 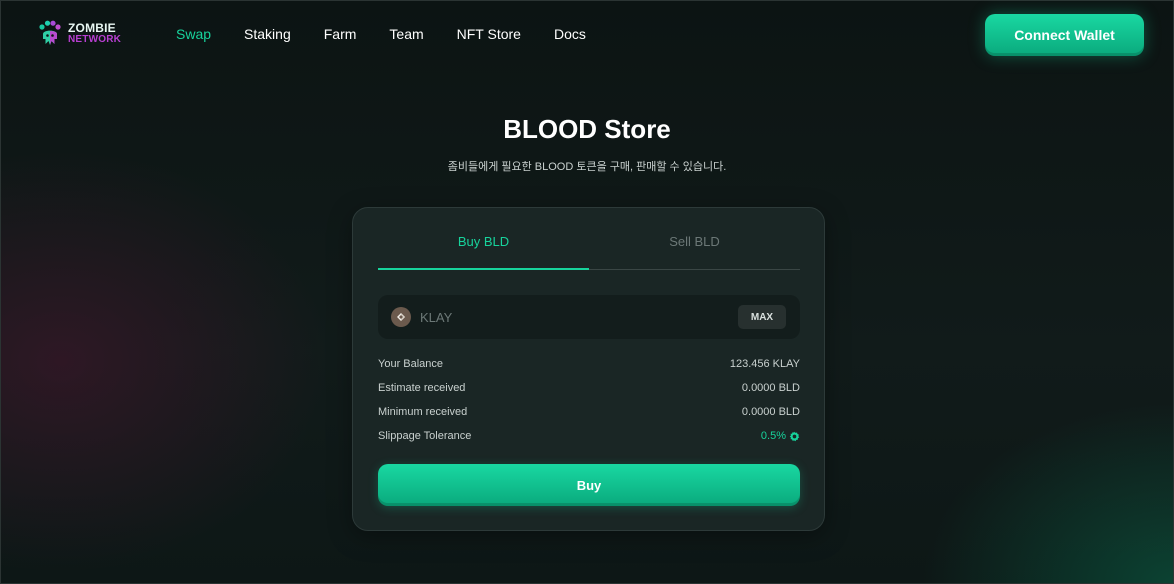 I want to click on info-row-estimate: Estimate received 0.0000 BLD, so click(x=589, y=388).